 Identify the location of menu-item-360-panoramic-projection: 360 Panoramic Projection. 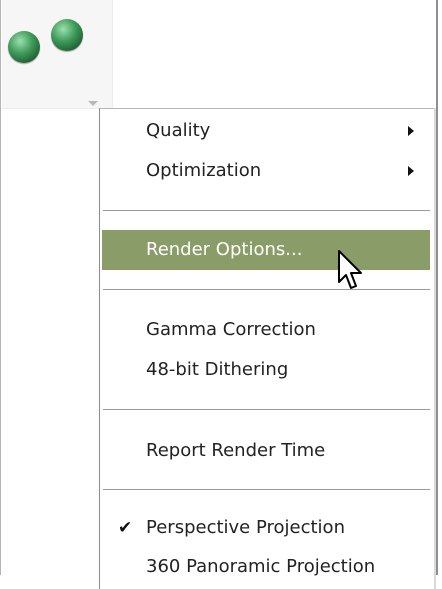
(265, 567).